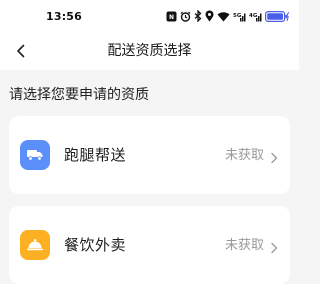  What do you see at coordinates (198, 16) in the screenshot?
I see `bluetooth-icon` at bounding box center [198, 16].